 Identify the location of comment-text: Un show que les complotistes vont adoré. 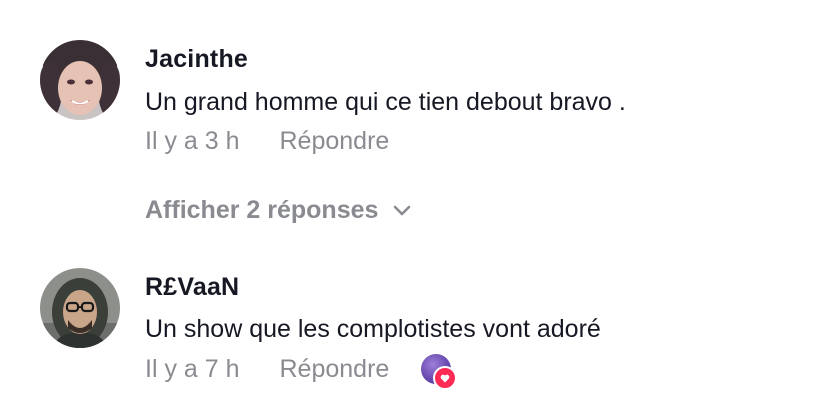
(373, 329).